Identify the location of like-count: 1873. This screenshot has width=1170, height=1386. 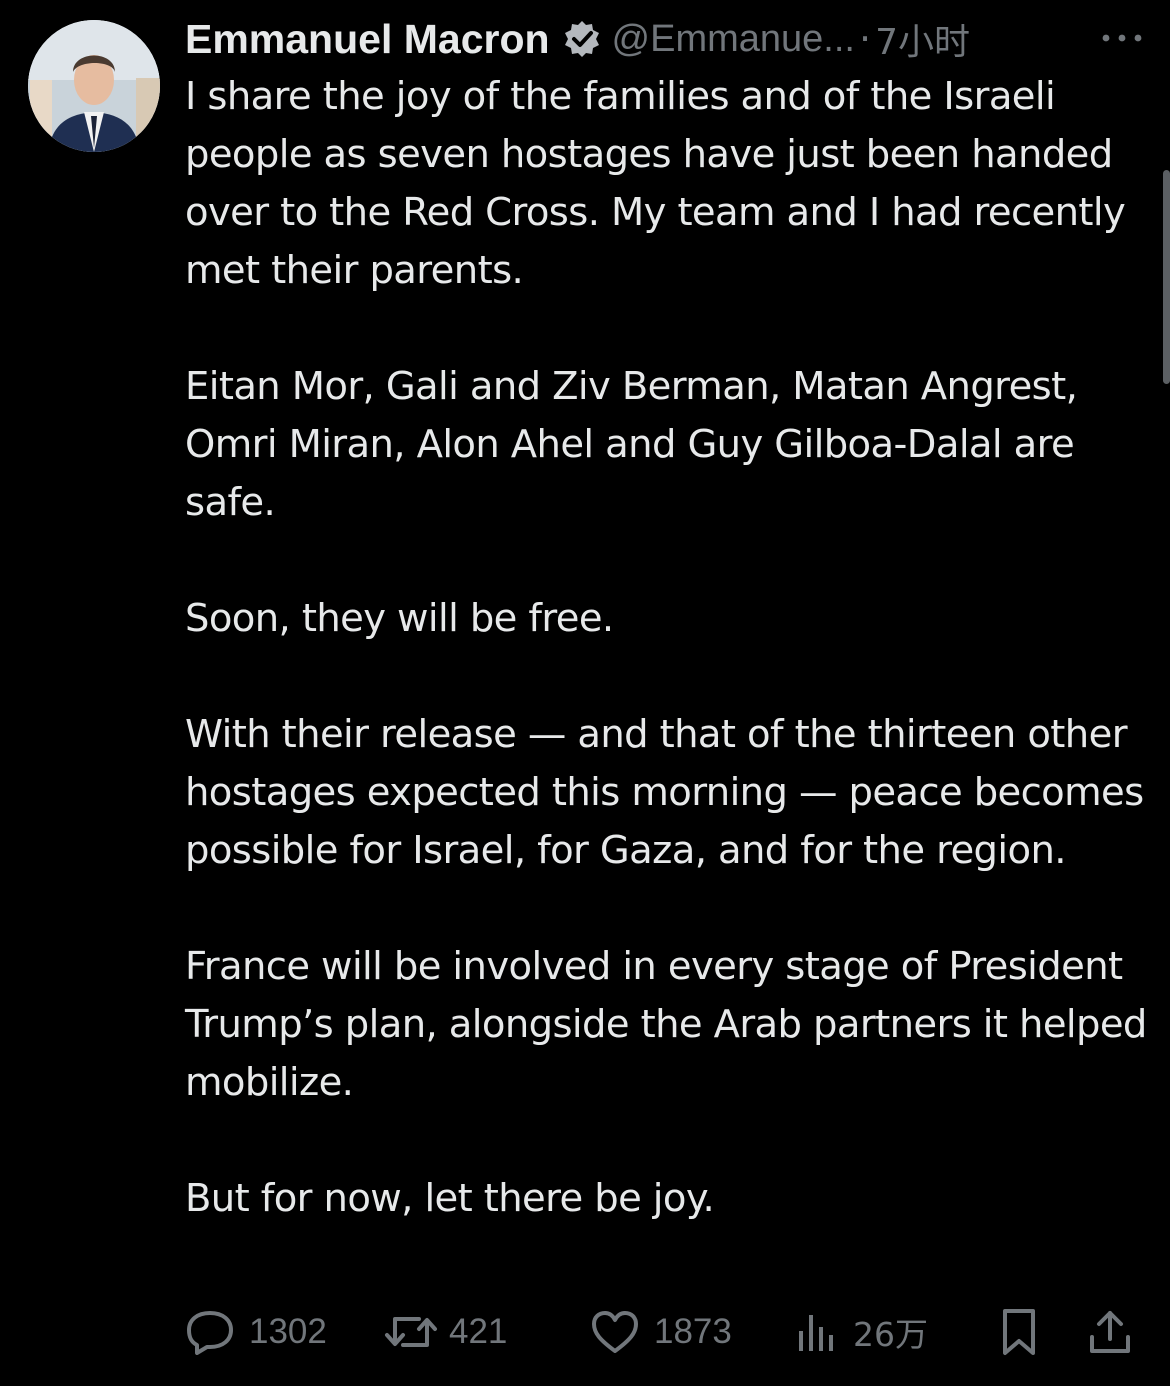
(693, 1331).